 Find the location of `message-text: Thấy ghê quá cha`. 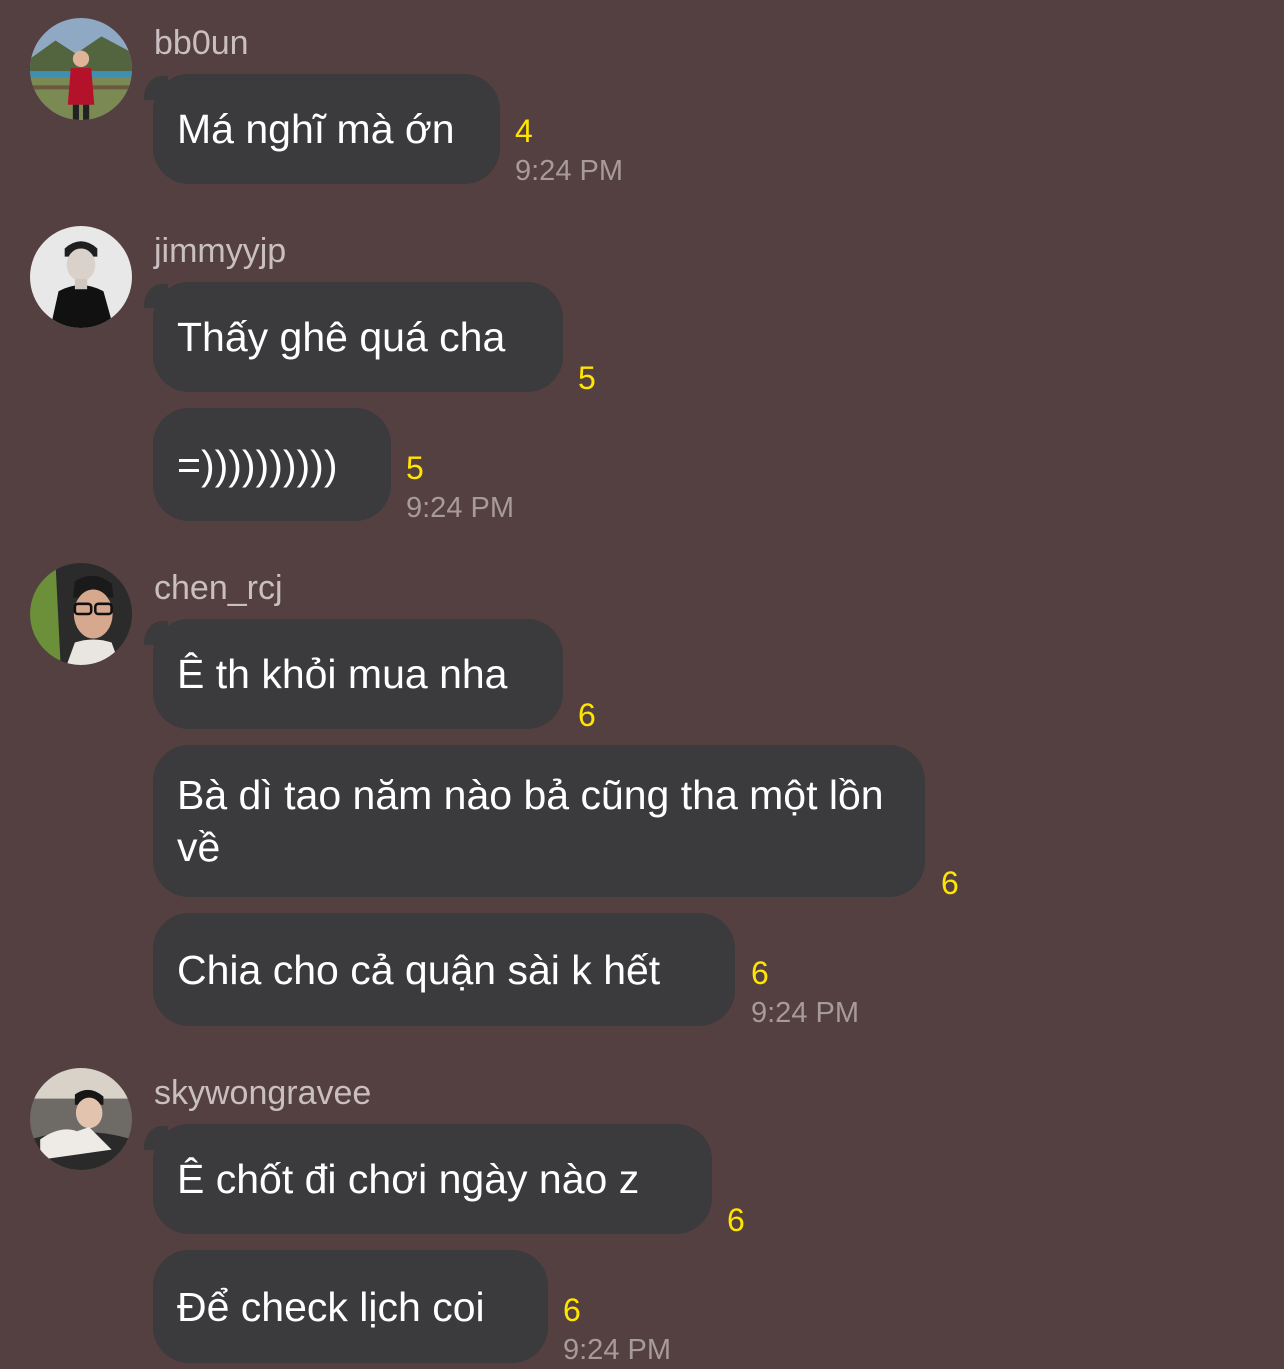

message-text: Thấy ghê quá cha is located at coordinates (341, 337).